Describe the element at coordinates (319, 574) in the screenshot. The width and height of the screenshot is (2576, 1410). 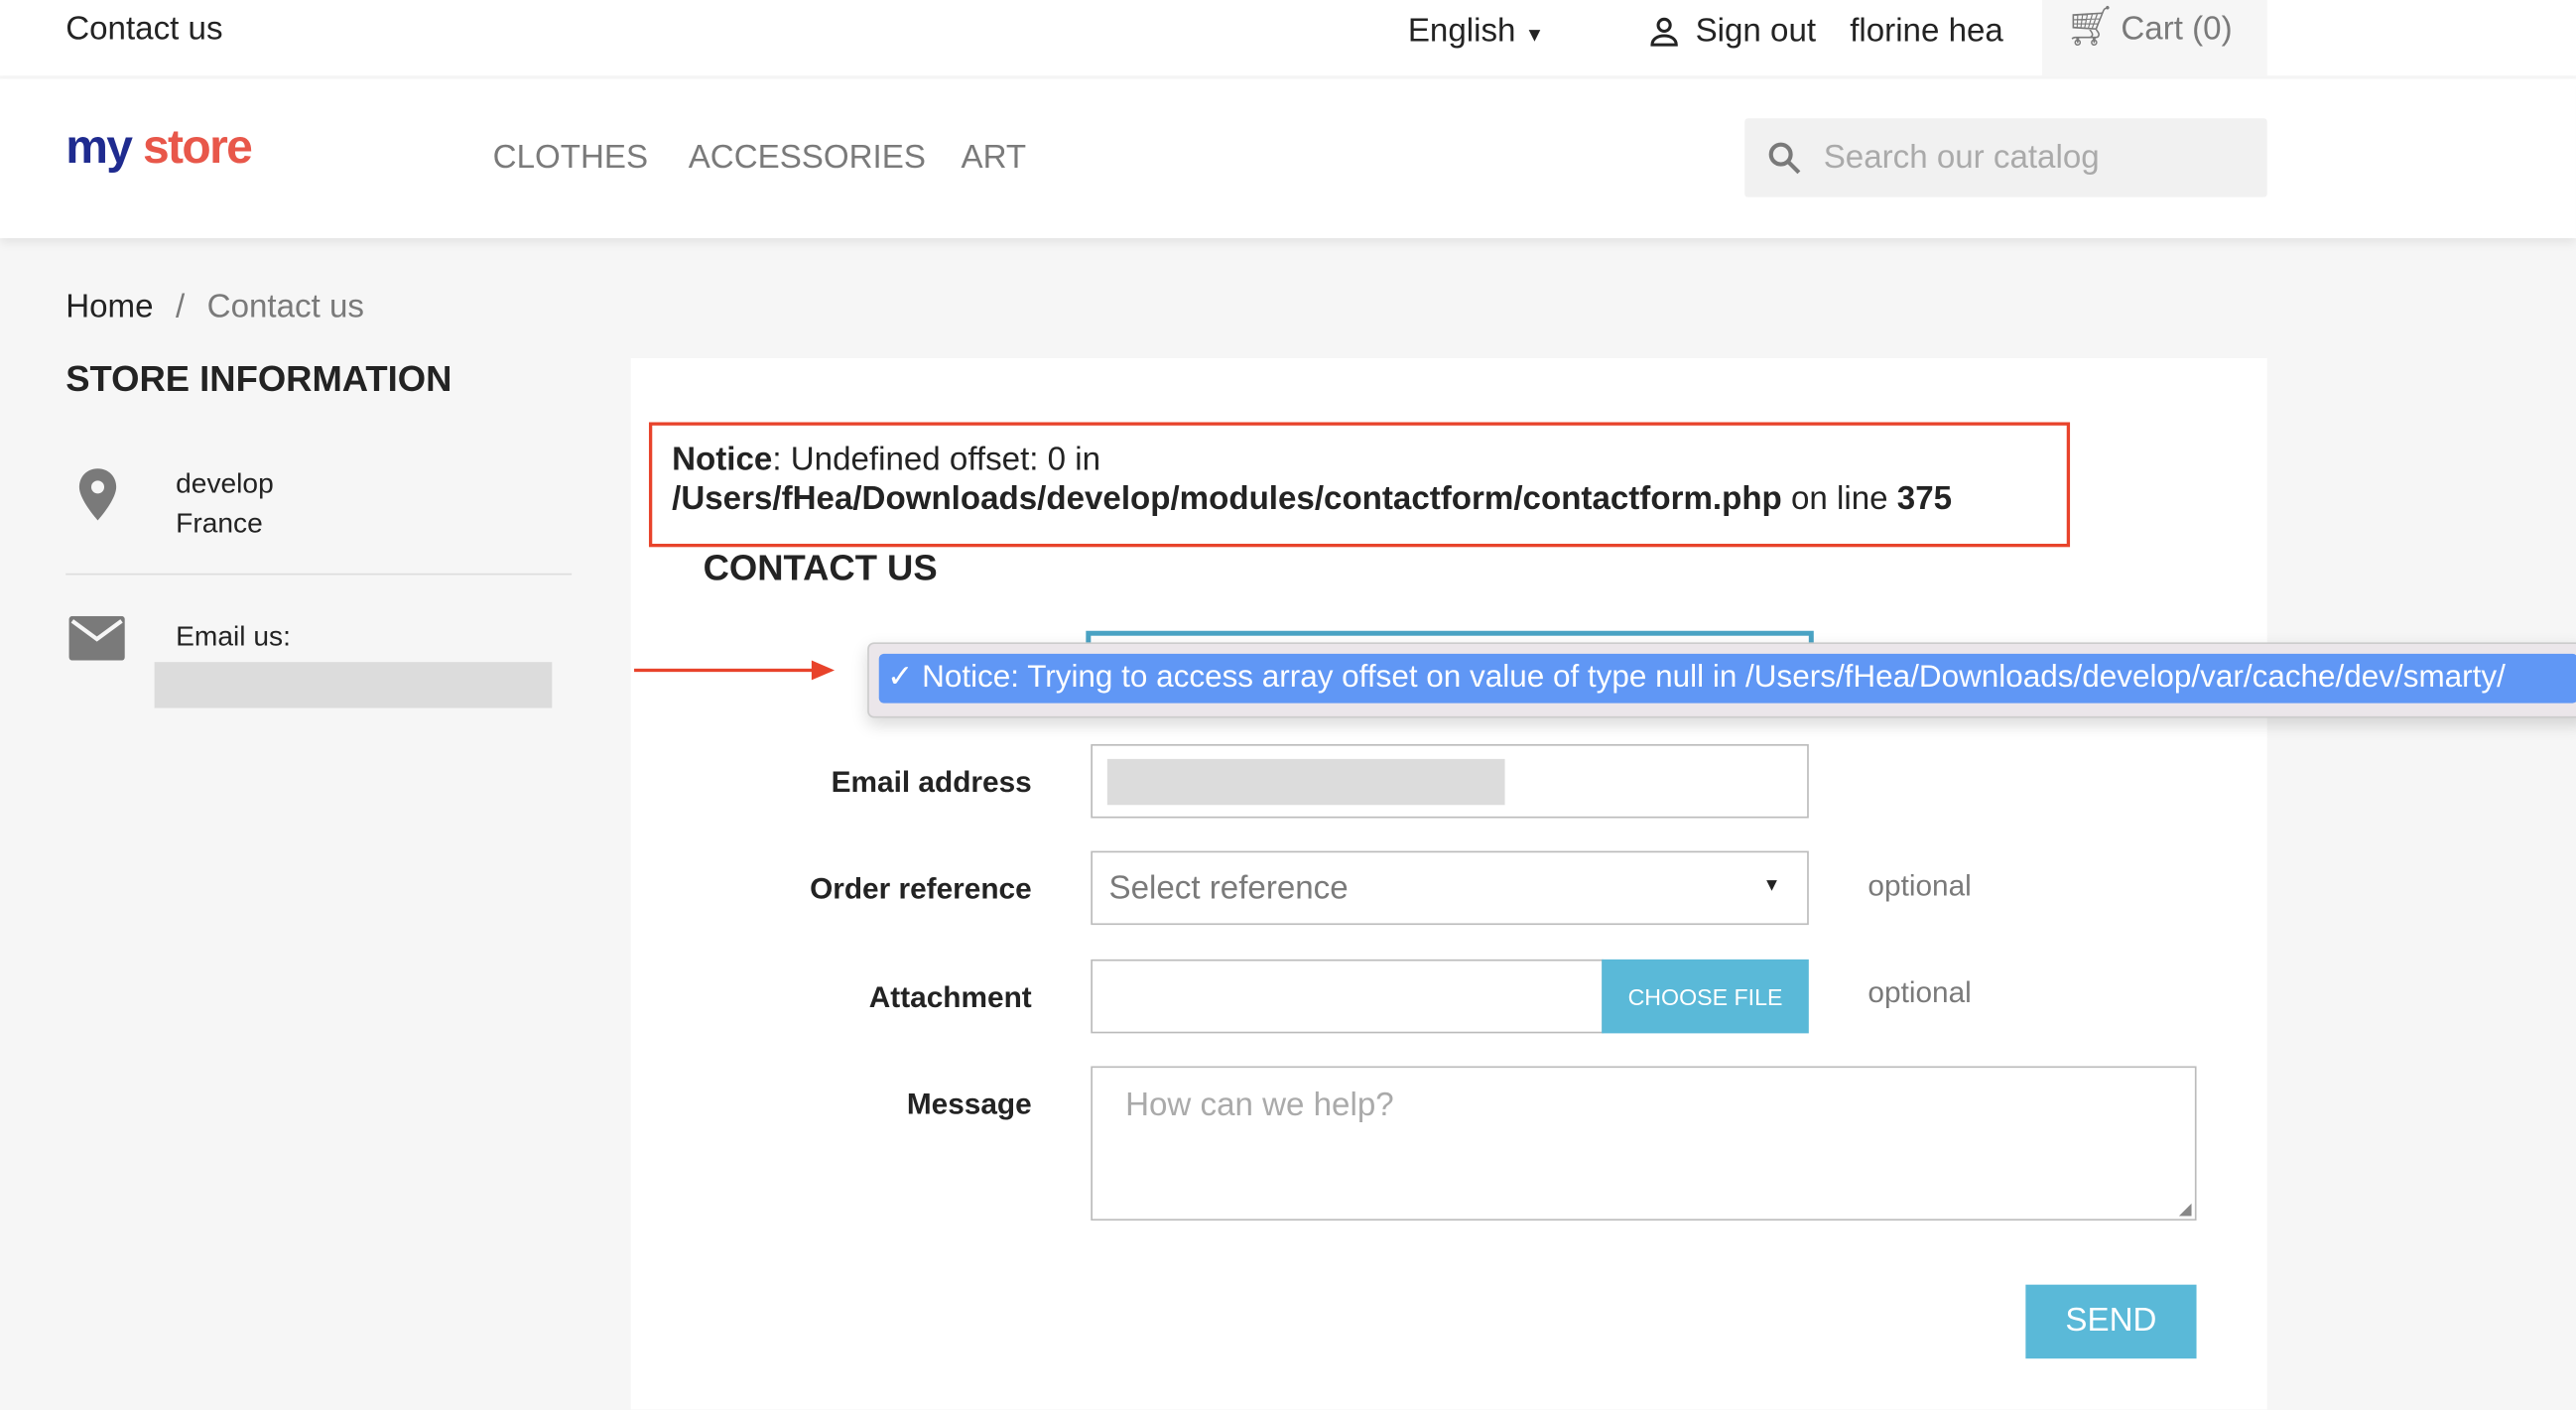
I see `divider` at that location.